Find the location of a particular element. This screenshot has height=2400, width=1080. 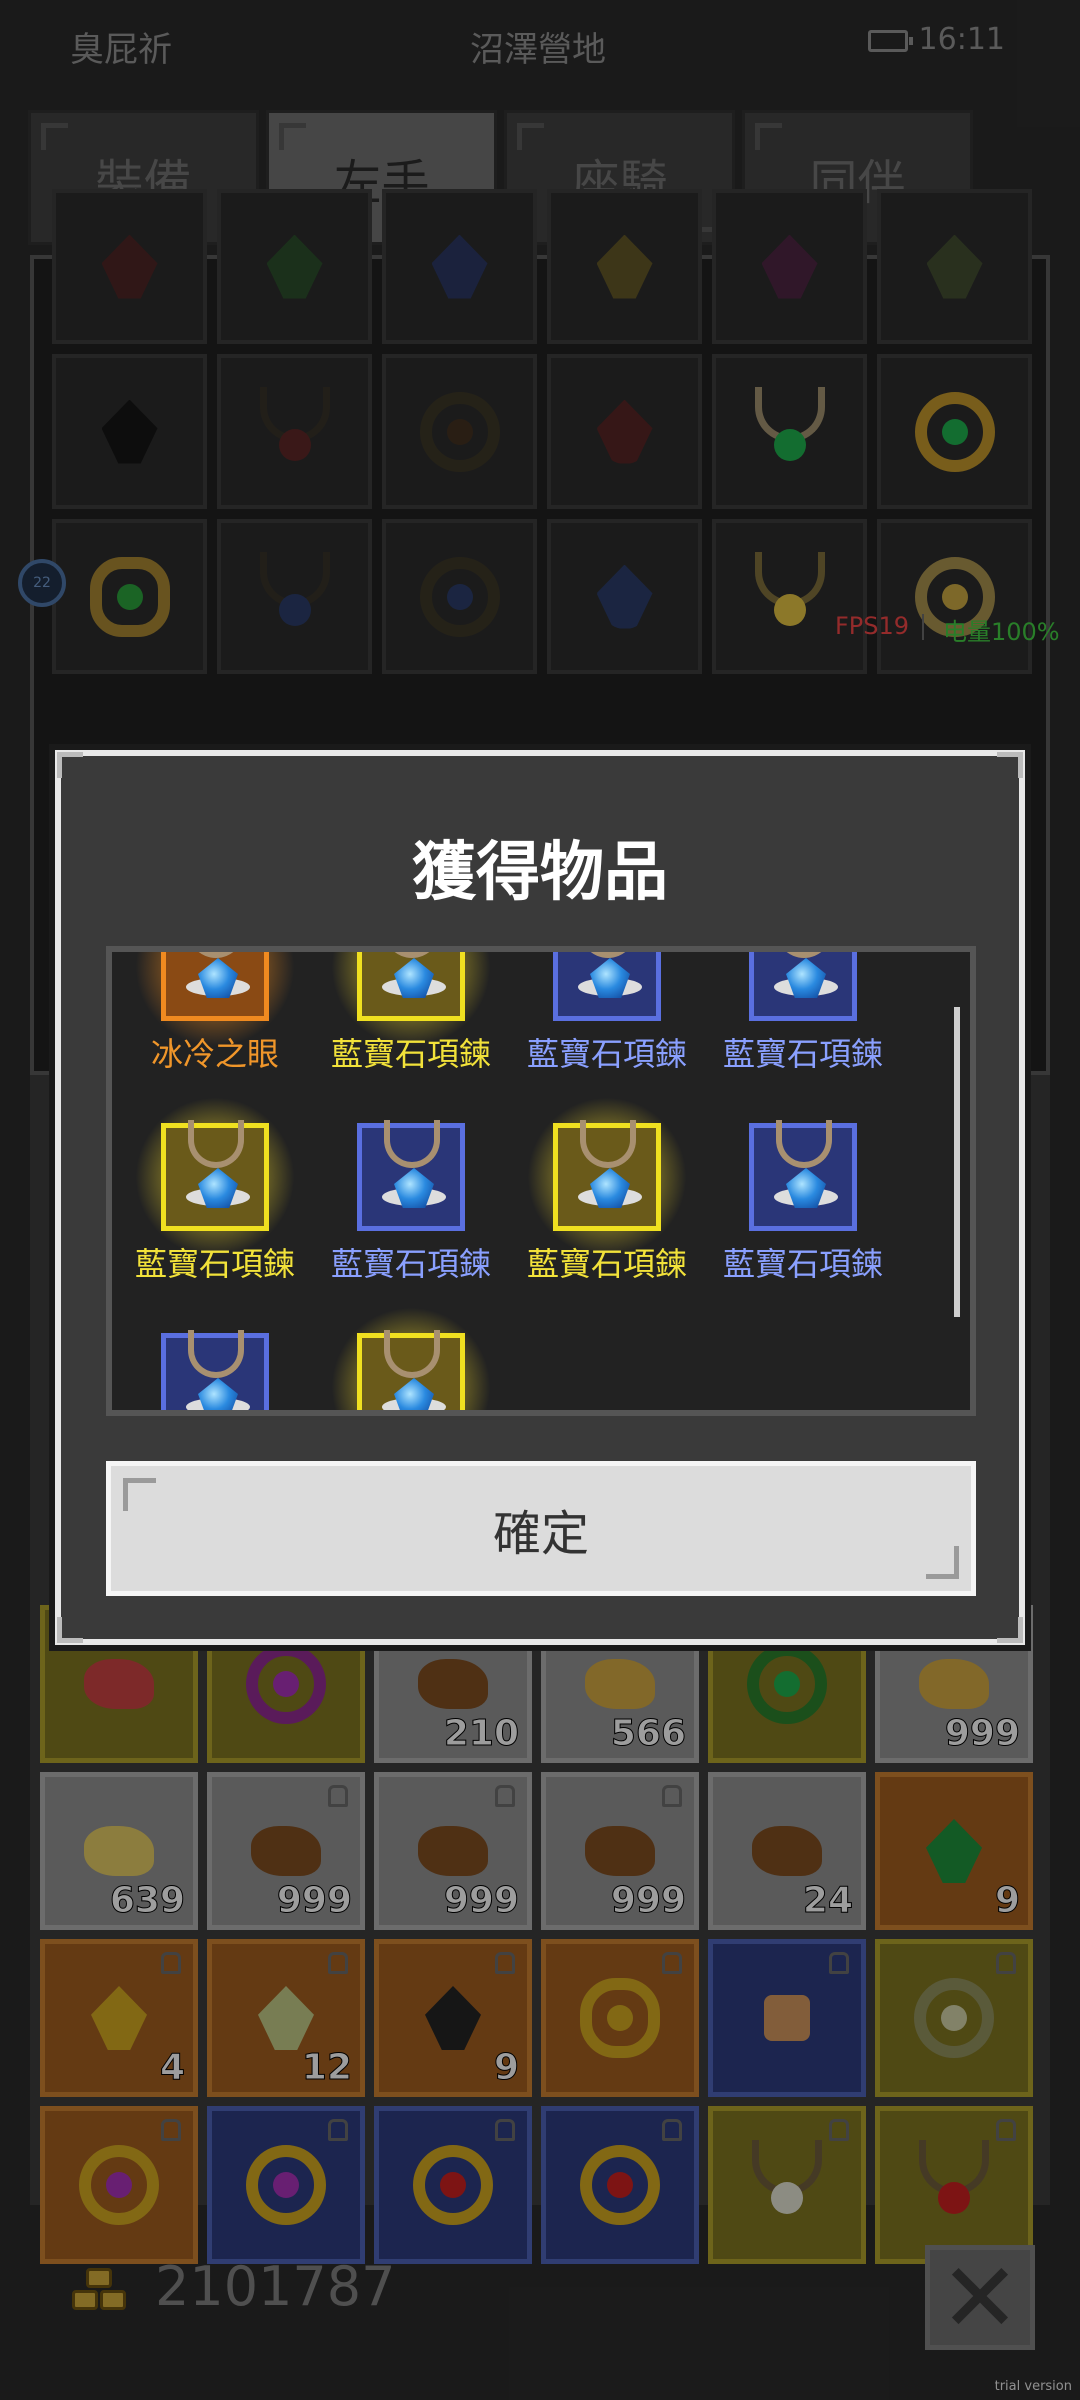

item-name: 冰冷之眼 is located at coordinates (214, 1054).